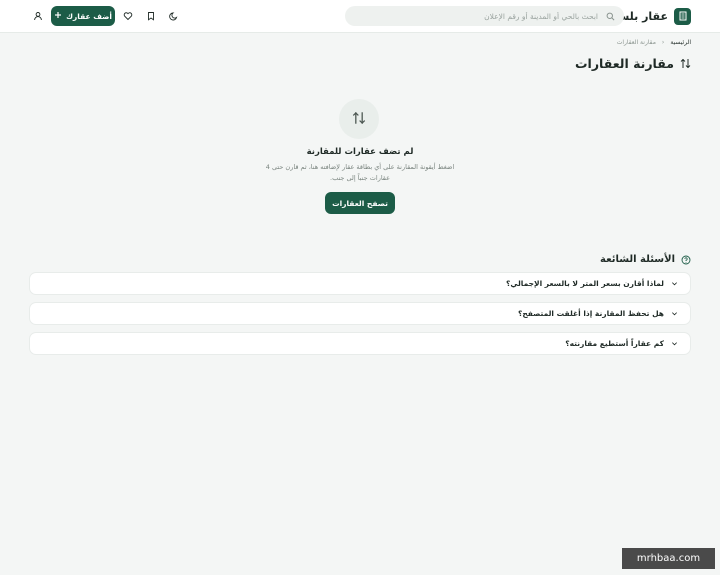  I want to click on help-circle-icon, so click(686, 259).